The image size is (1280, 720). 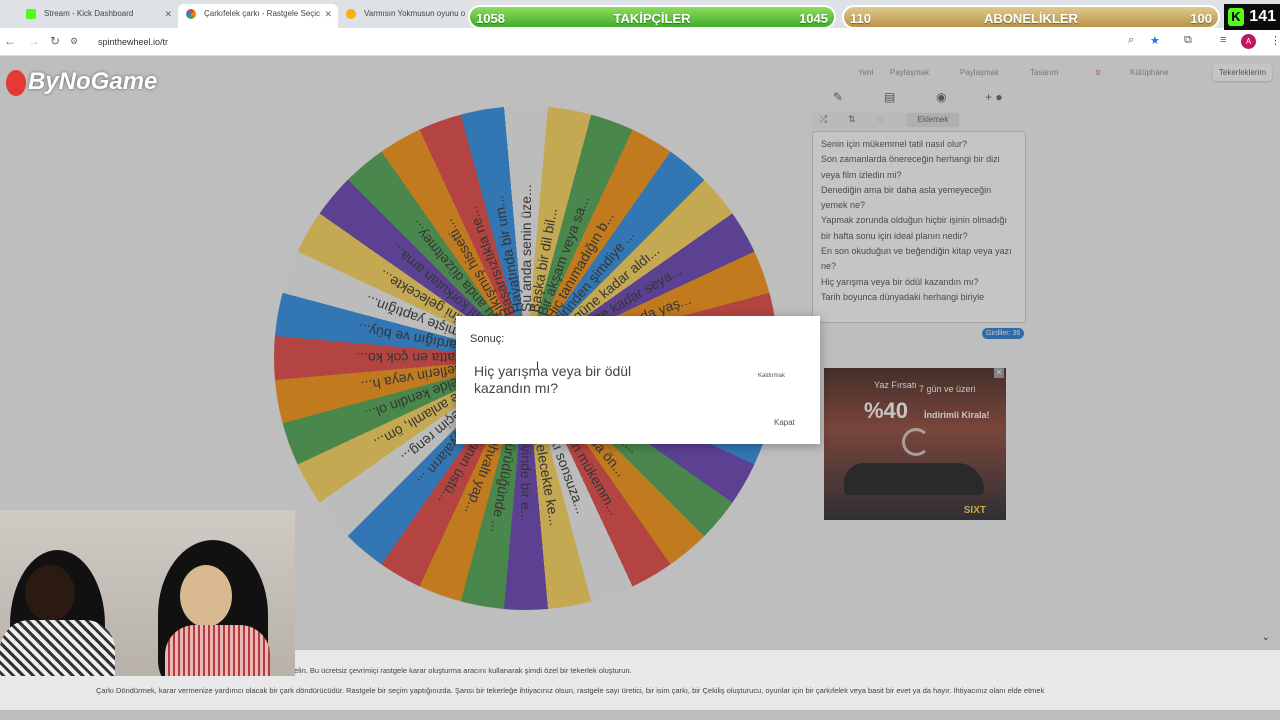 I want to click on streamer-right-head, so click(x=206, y=596).